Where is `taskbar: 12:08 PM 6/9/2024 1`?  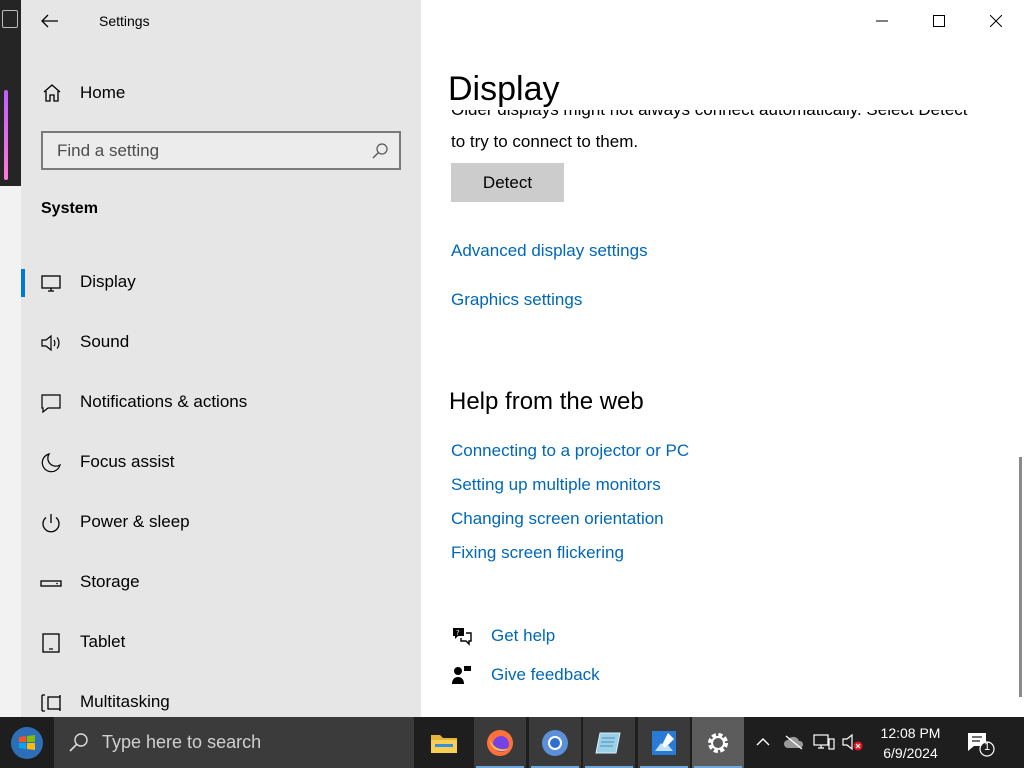
taskbar: 12:08 PM 6/9/2024 1 is located at coordinates (512, 742).